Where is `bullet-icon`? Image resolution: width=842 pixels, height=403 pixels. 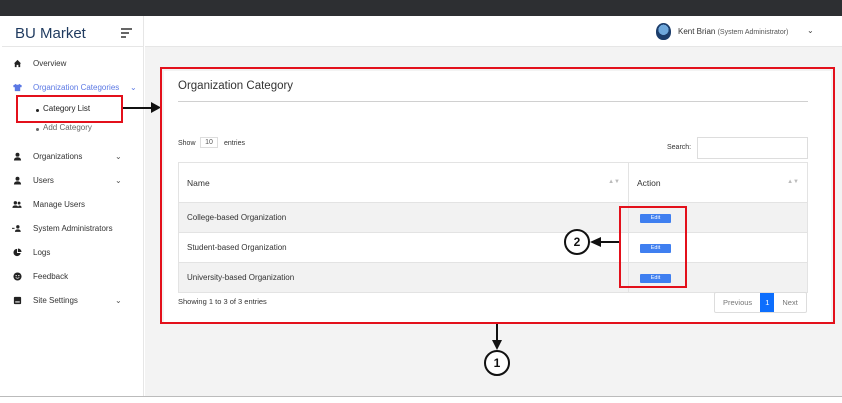 bullet-icon is located at coordinates (37, 129).